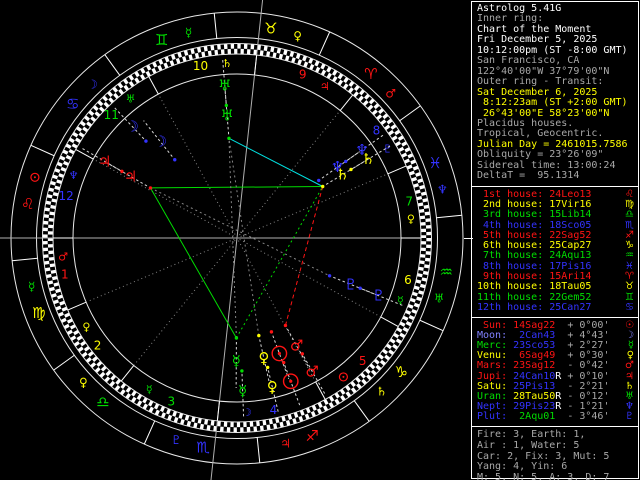 The height and width of the screenshot is (480, 640). What do you see at coordinates (285, 443) in the screenshot?
I see `sign-ruler-icon: ♃` at bounding box center [285, 443].